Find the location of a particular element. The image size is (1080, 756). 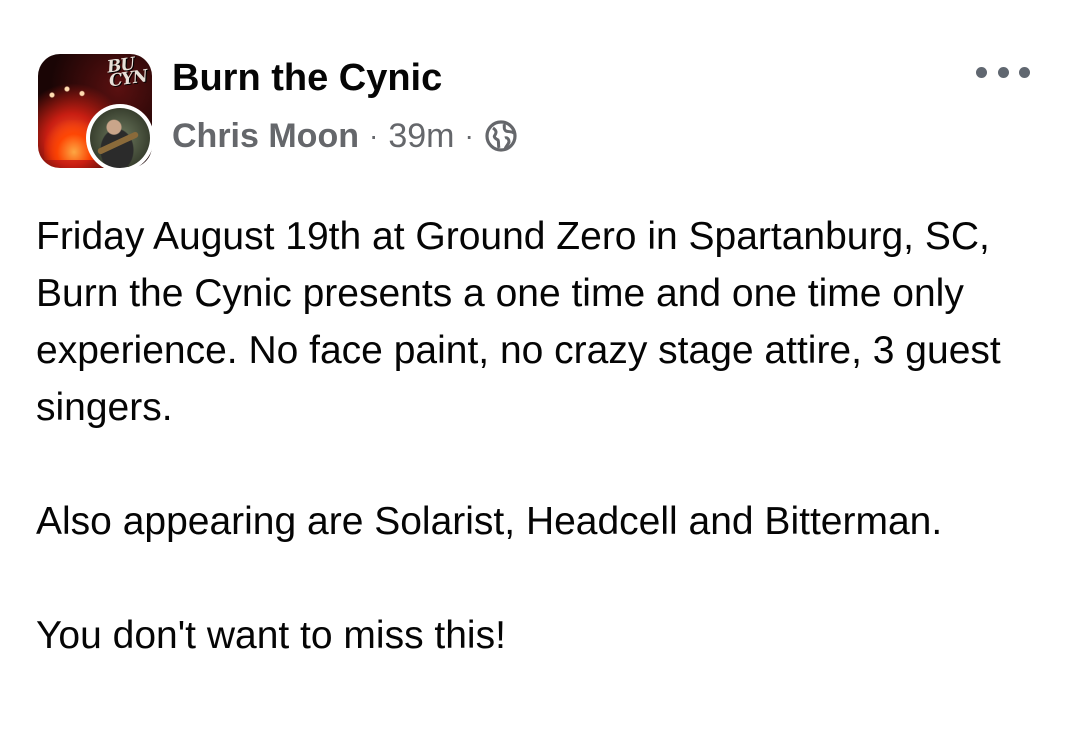

globe-icon is located at coordinates (501, 136).